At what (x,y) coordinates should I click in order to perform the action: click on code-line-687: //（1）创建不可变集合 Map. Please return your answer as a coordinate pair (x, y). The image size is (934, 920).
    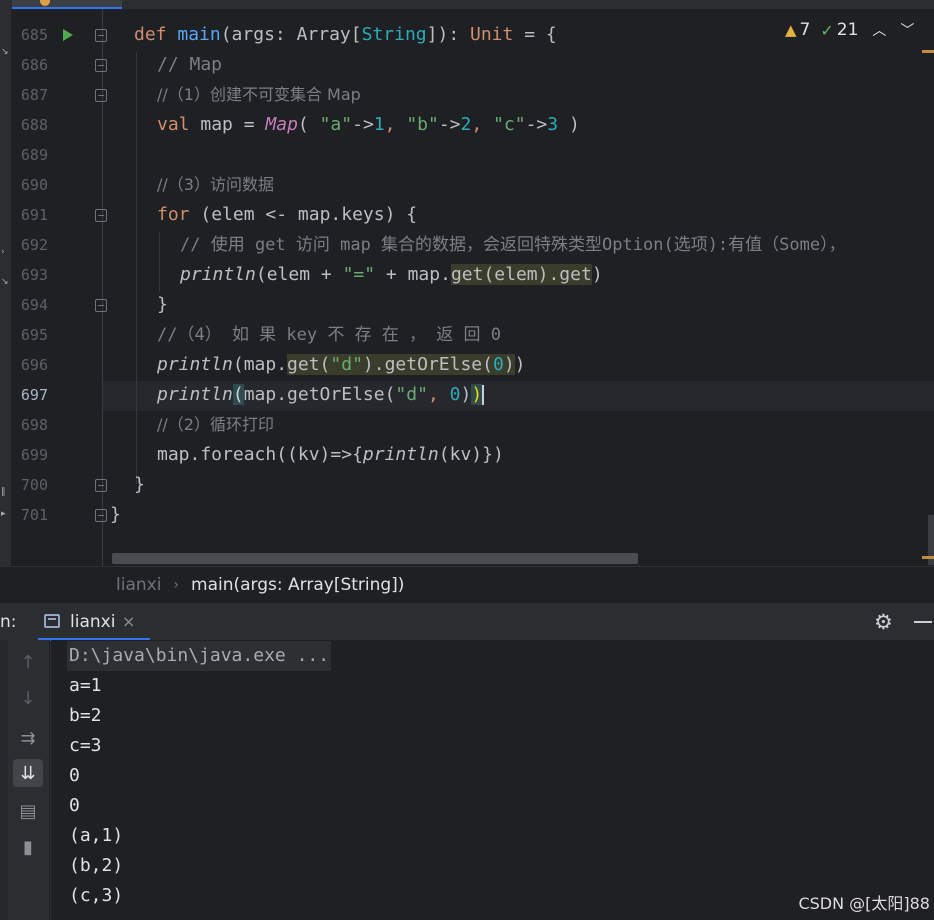
    Looking at the image, I should click on (259, 95).